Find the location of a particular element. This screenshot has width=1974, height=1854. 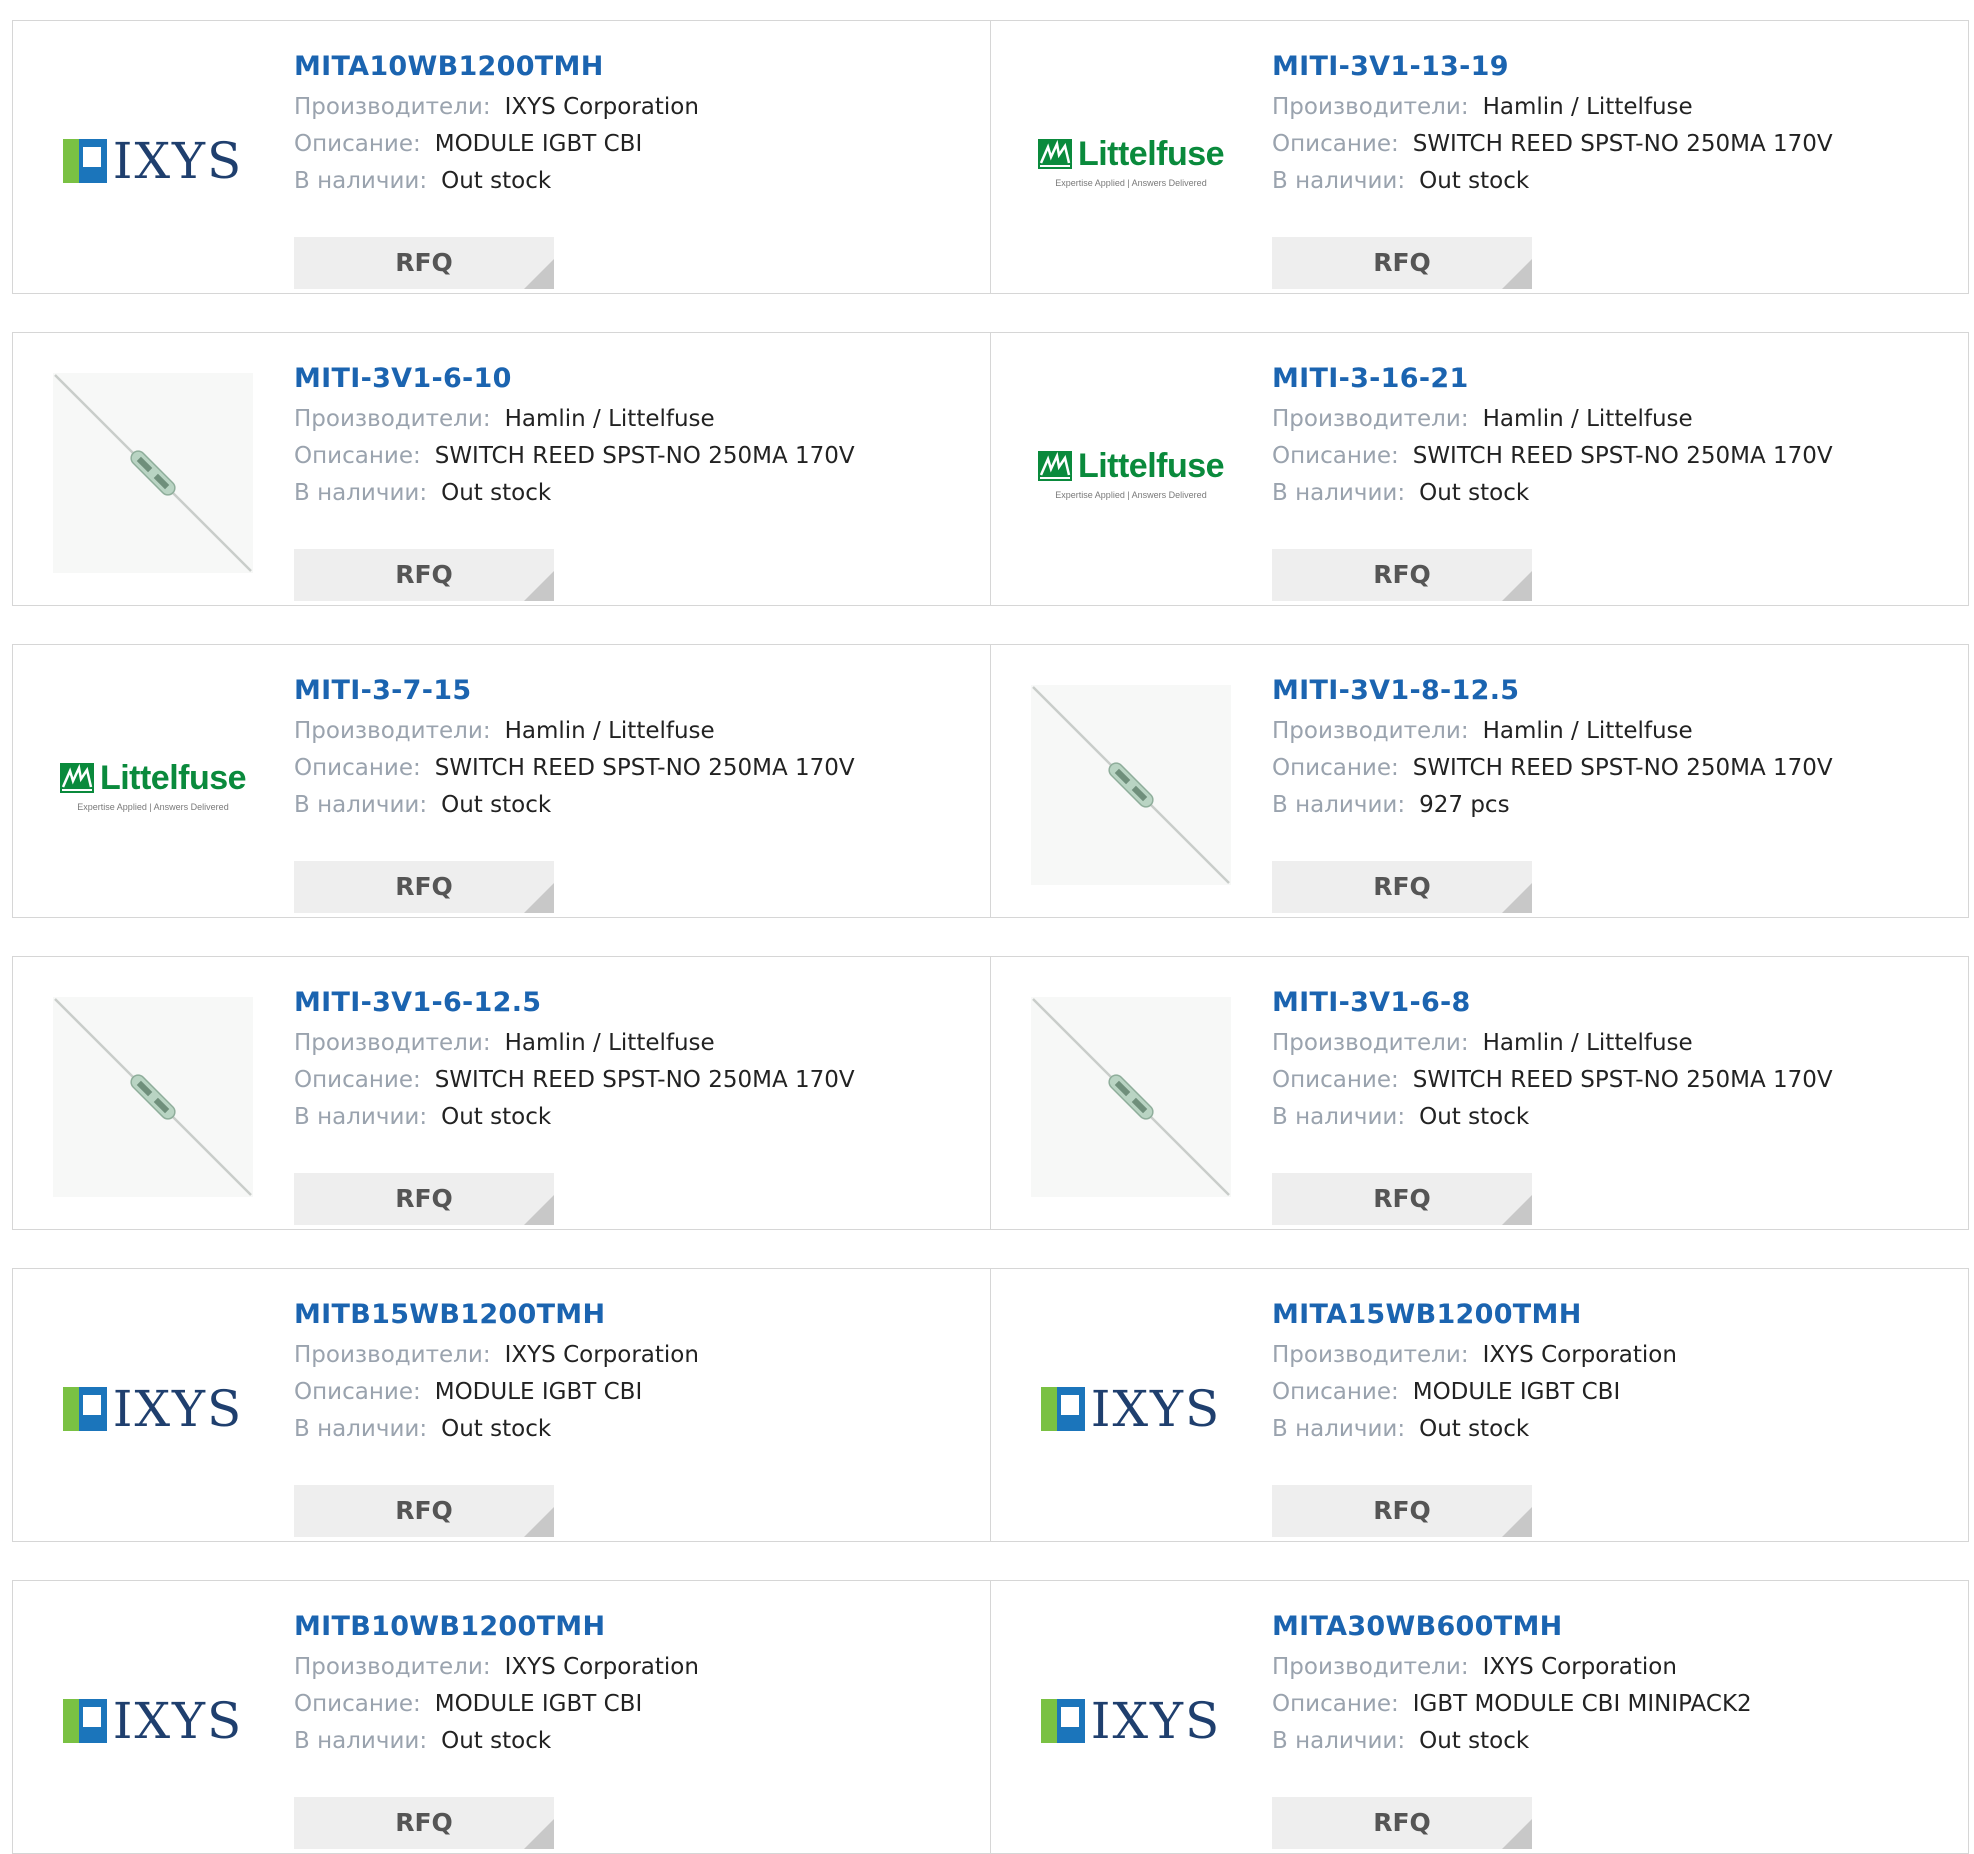

part-number-link: MITB10WB1200TMH is located at coordinates (632, 1627).